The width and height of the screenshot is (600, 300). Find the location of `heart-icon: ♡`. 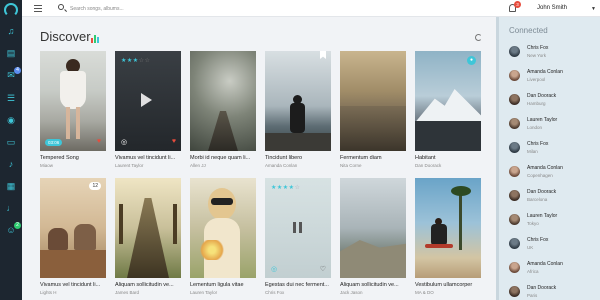

heart-icon: ♡ is located at coordinates (323, 269).